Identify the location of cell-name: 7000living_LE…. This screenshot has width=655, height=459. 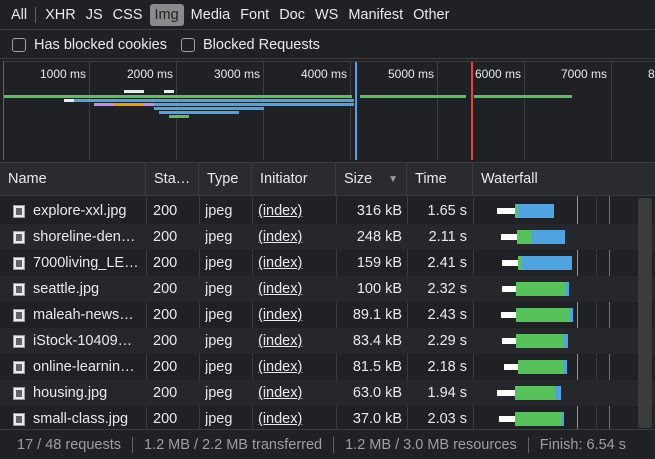
(86, 263).